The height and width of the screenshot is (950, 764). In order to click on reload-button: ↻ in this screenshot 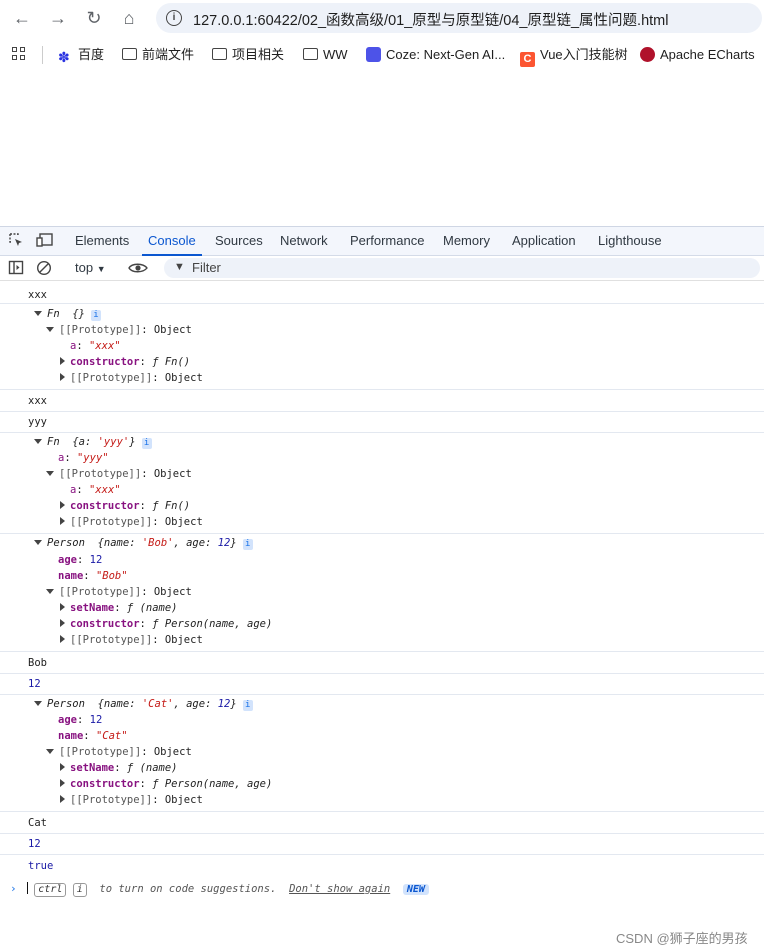, I will do `click(94, 18)`.